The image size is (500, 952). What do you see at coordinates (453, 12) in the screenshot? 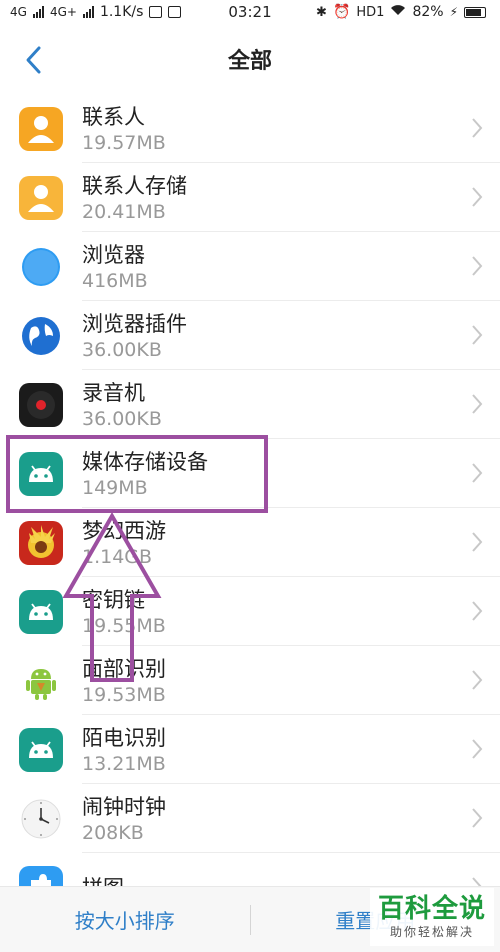
I see `charging-icon: ⚡` at bounding box center [453, 12].